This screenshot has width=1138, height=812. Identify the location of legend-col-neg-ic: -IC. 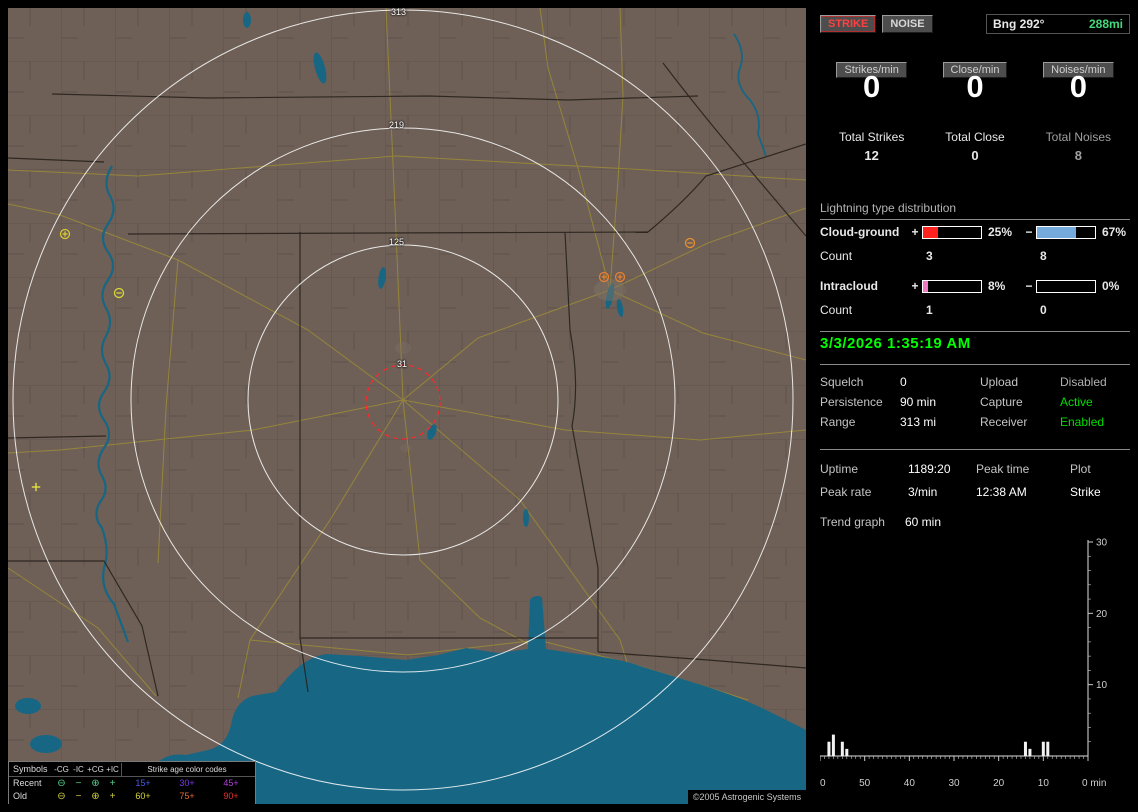
(78, 769).